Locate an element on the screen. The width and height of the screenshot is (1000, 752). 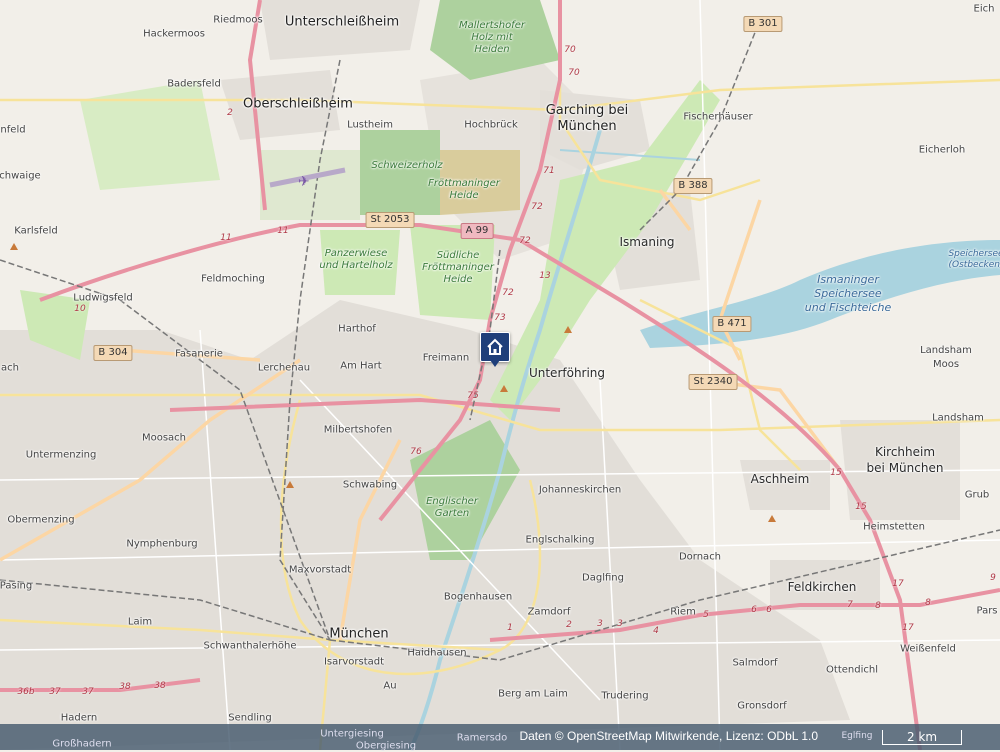
route-number: 5 is located at coordinates (706, 615).